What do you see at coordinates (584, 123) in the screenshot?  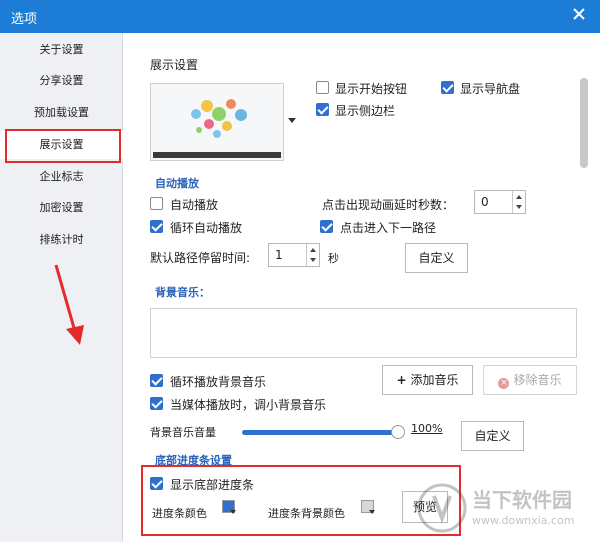 I see `scrollbar-thumb` at bounding box center [584, 123].